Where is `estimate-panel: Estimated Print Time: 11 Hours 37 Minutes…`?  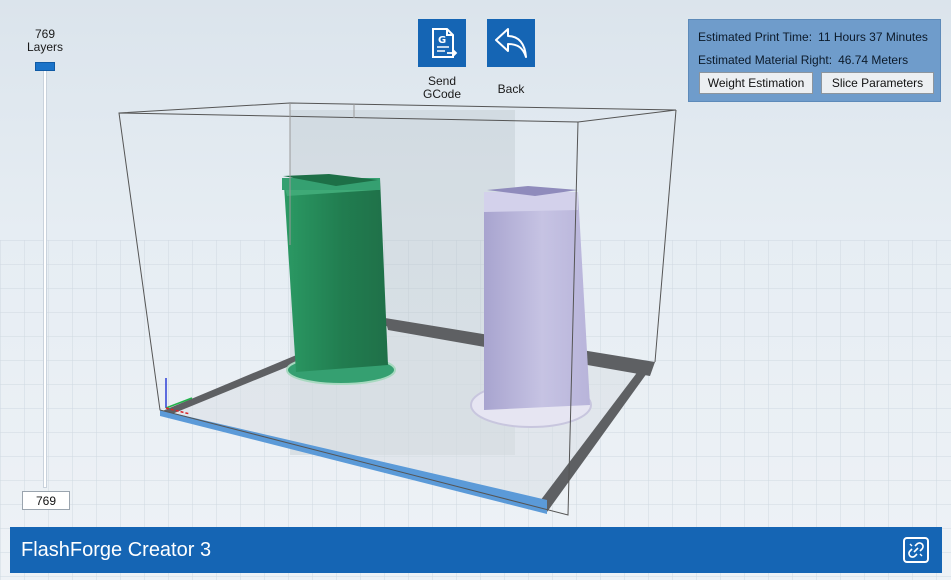 estimate-panel: Estimated Print Time: 11 Hours 37 Minutes… is located at coordinates (814, 60).